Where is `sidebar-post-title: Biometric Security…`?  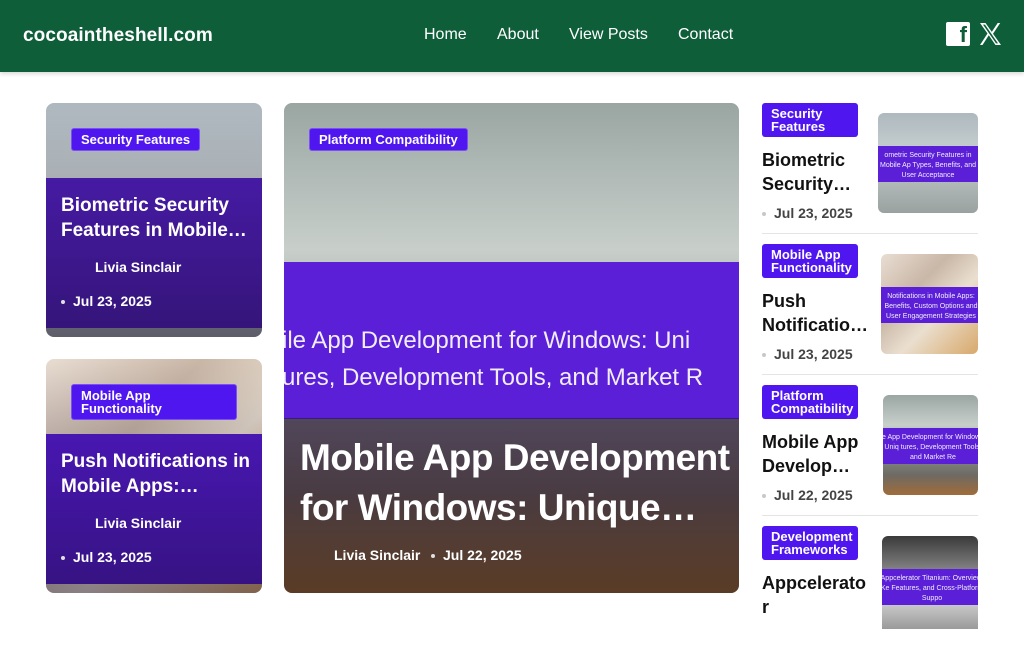
sidebar-post-title: Biometric Security… is located at coordinates (814, 172).